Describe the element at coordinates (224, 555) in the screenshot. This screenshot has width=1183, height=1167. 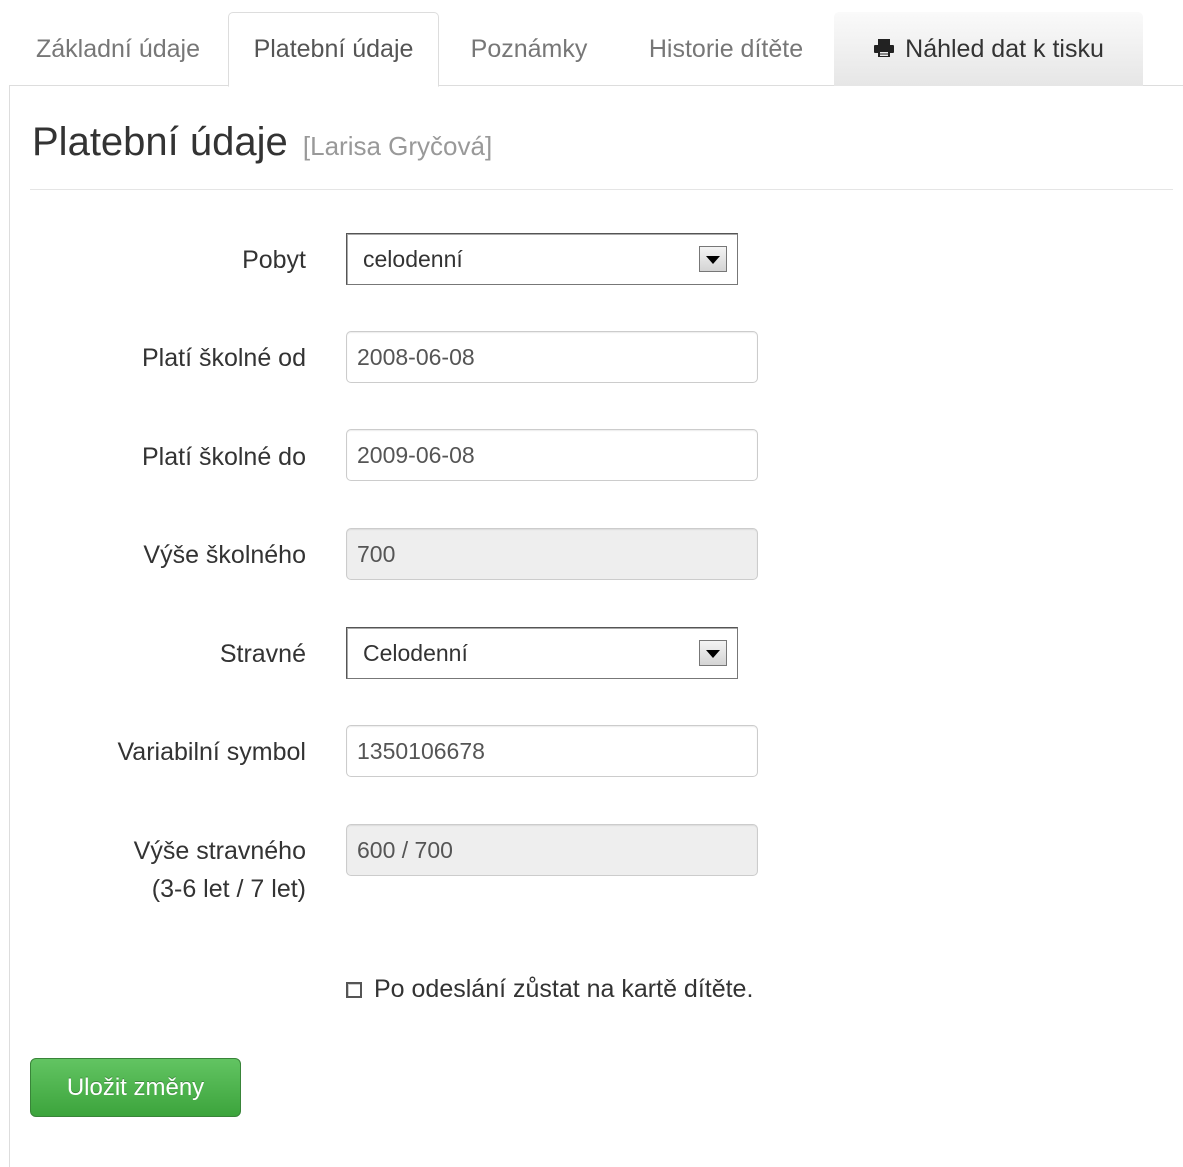
I see `vyse-skolneho-label: Výše školného` at that location.